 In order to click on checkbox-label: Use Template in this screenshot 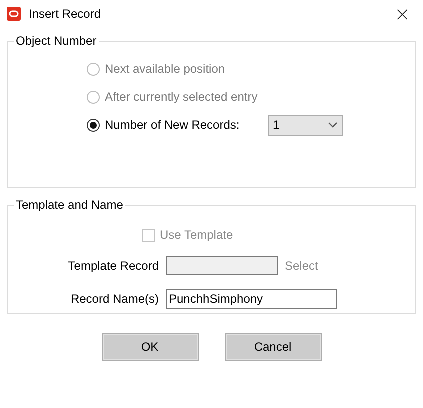, I will do `click(197, 235)`.